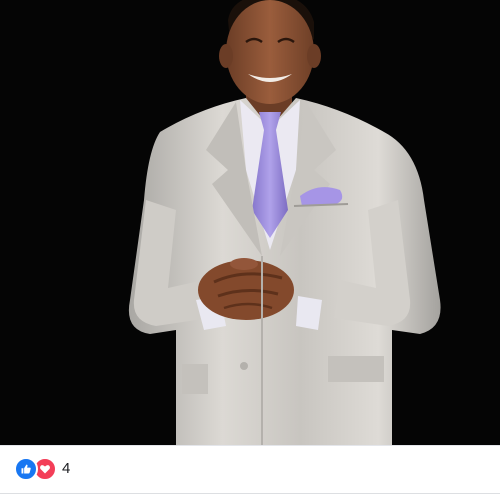 This screenshot has height=500, width=500. I want to click on reaction-count: 4, so click(66, 469).